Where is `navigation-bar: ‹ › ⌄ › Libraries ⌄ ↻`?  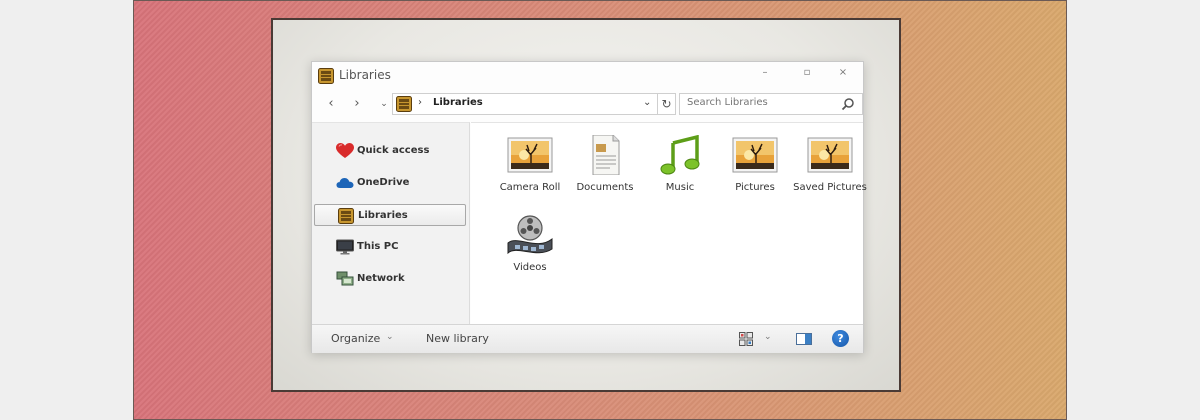
navigation-bar: ‹ › ⌄ › Libraries ⌄ ↻ is located at coordinates (587, 105).